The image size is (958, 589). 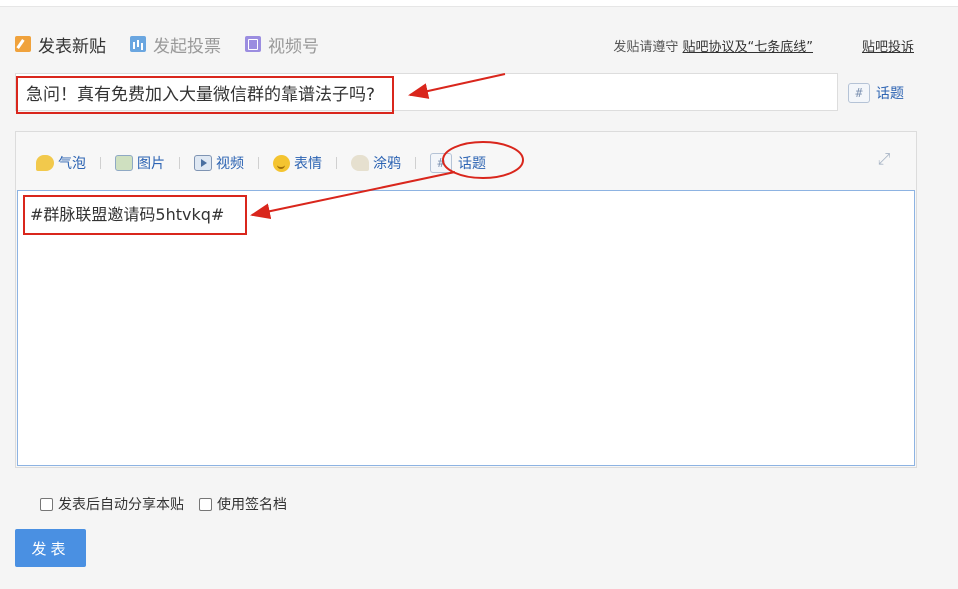 I want to click on image-icon, so click(x=124, y=163).